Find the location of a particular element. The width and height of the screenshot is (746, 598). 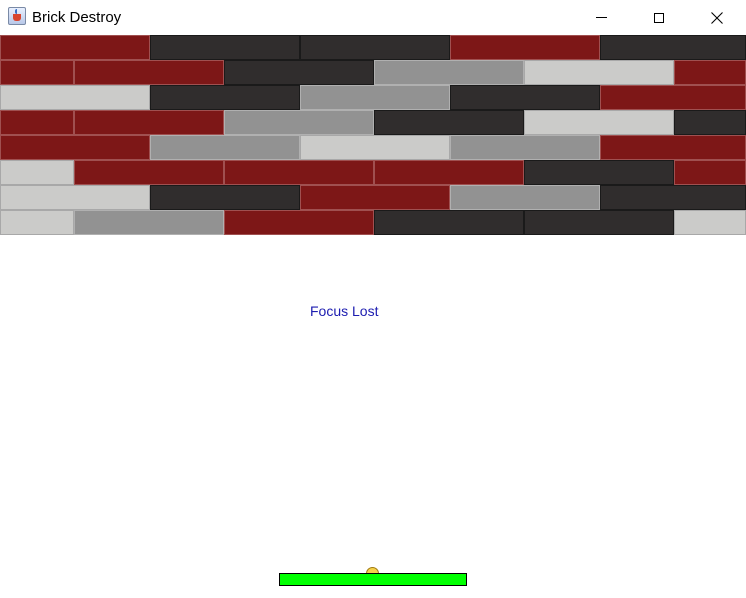

java-cup-icon is located at coordinates (17, 16).